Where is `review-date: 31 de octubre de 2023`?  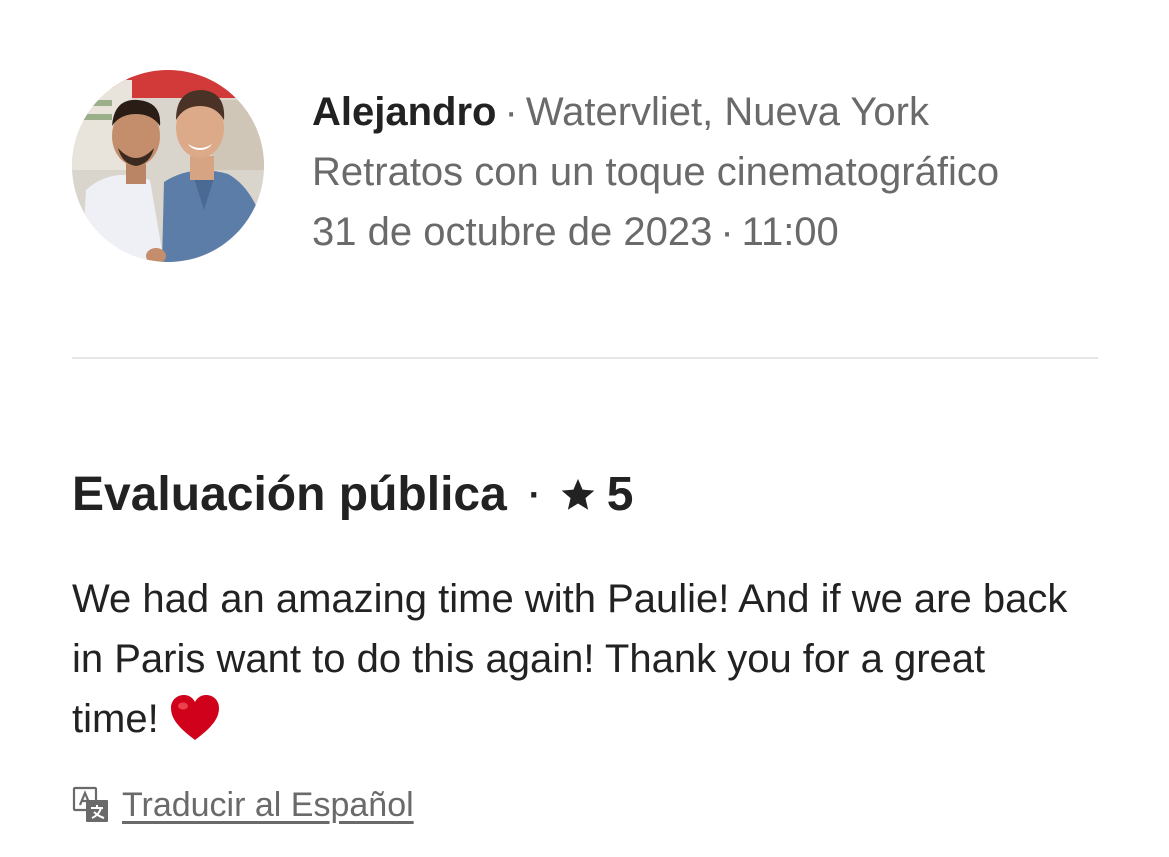 review-date: 31 de octubre de 2023 is located at coordinates (512, 232).